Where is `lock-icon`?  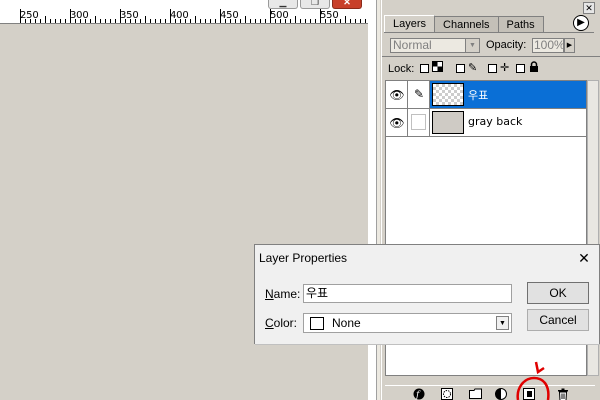 lock-icon is located at coordinates (534, 69).